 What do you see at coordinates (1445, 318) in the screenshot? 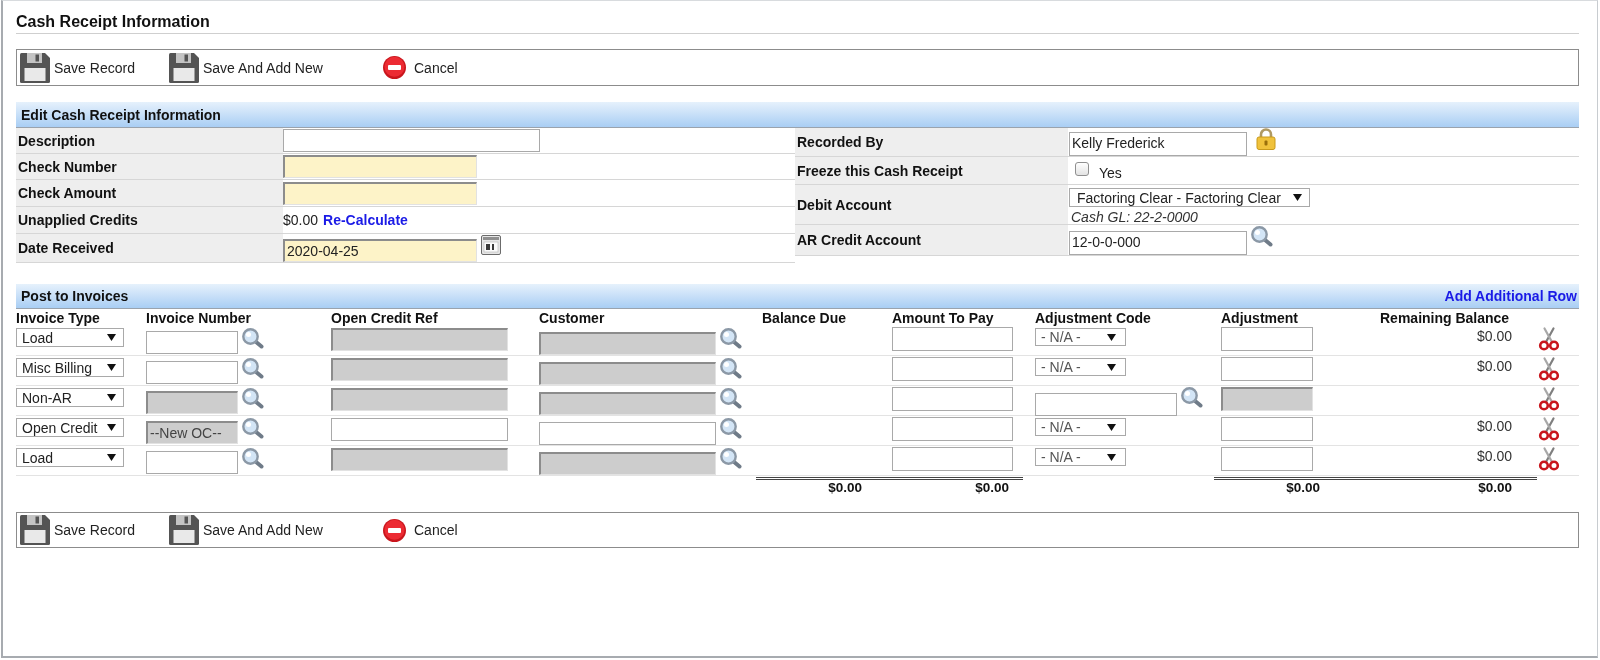
I see `column-header: Remaining Balance` at bounding box center [1445, 318].